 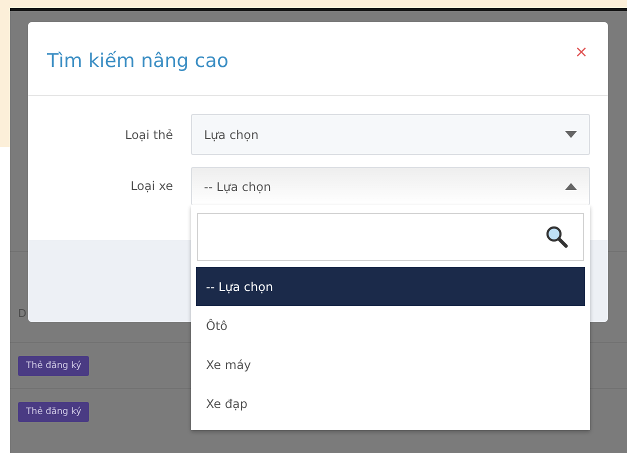 I want to click on dropdown-option: -- Lựa chọn, so click(x=390, y=286).